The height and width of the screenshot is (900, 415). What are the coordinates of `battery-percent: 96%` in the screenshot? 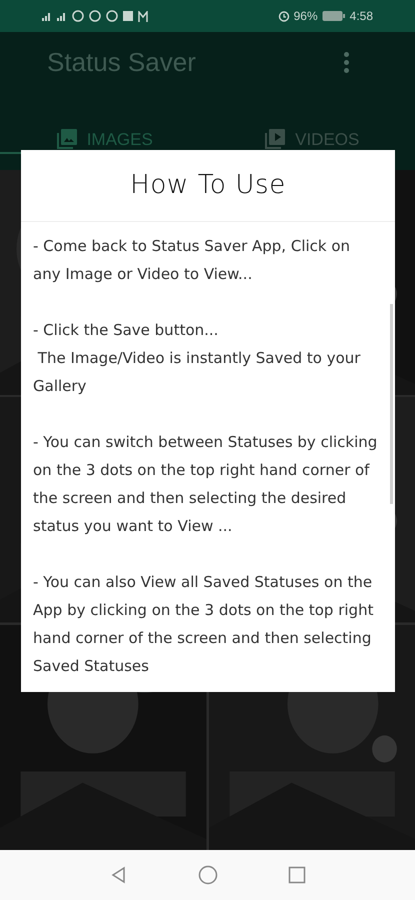 It's located at (306, 16).